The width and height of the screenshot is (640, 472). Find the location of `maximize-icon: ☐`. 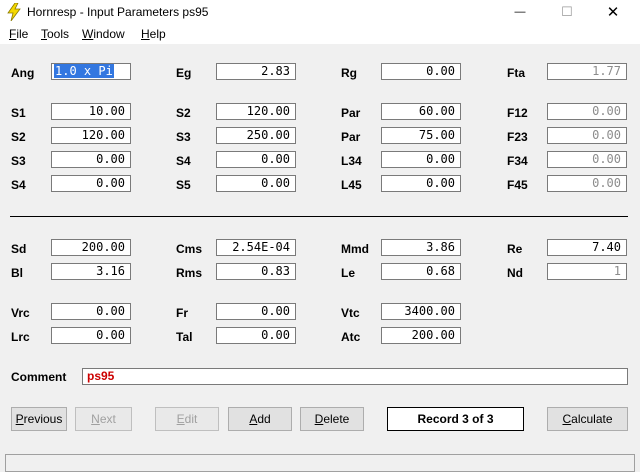

maximize-icon: ☐ is located at coordinates (567, 11).